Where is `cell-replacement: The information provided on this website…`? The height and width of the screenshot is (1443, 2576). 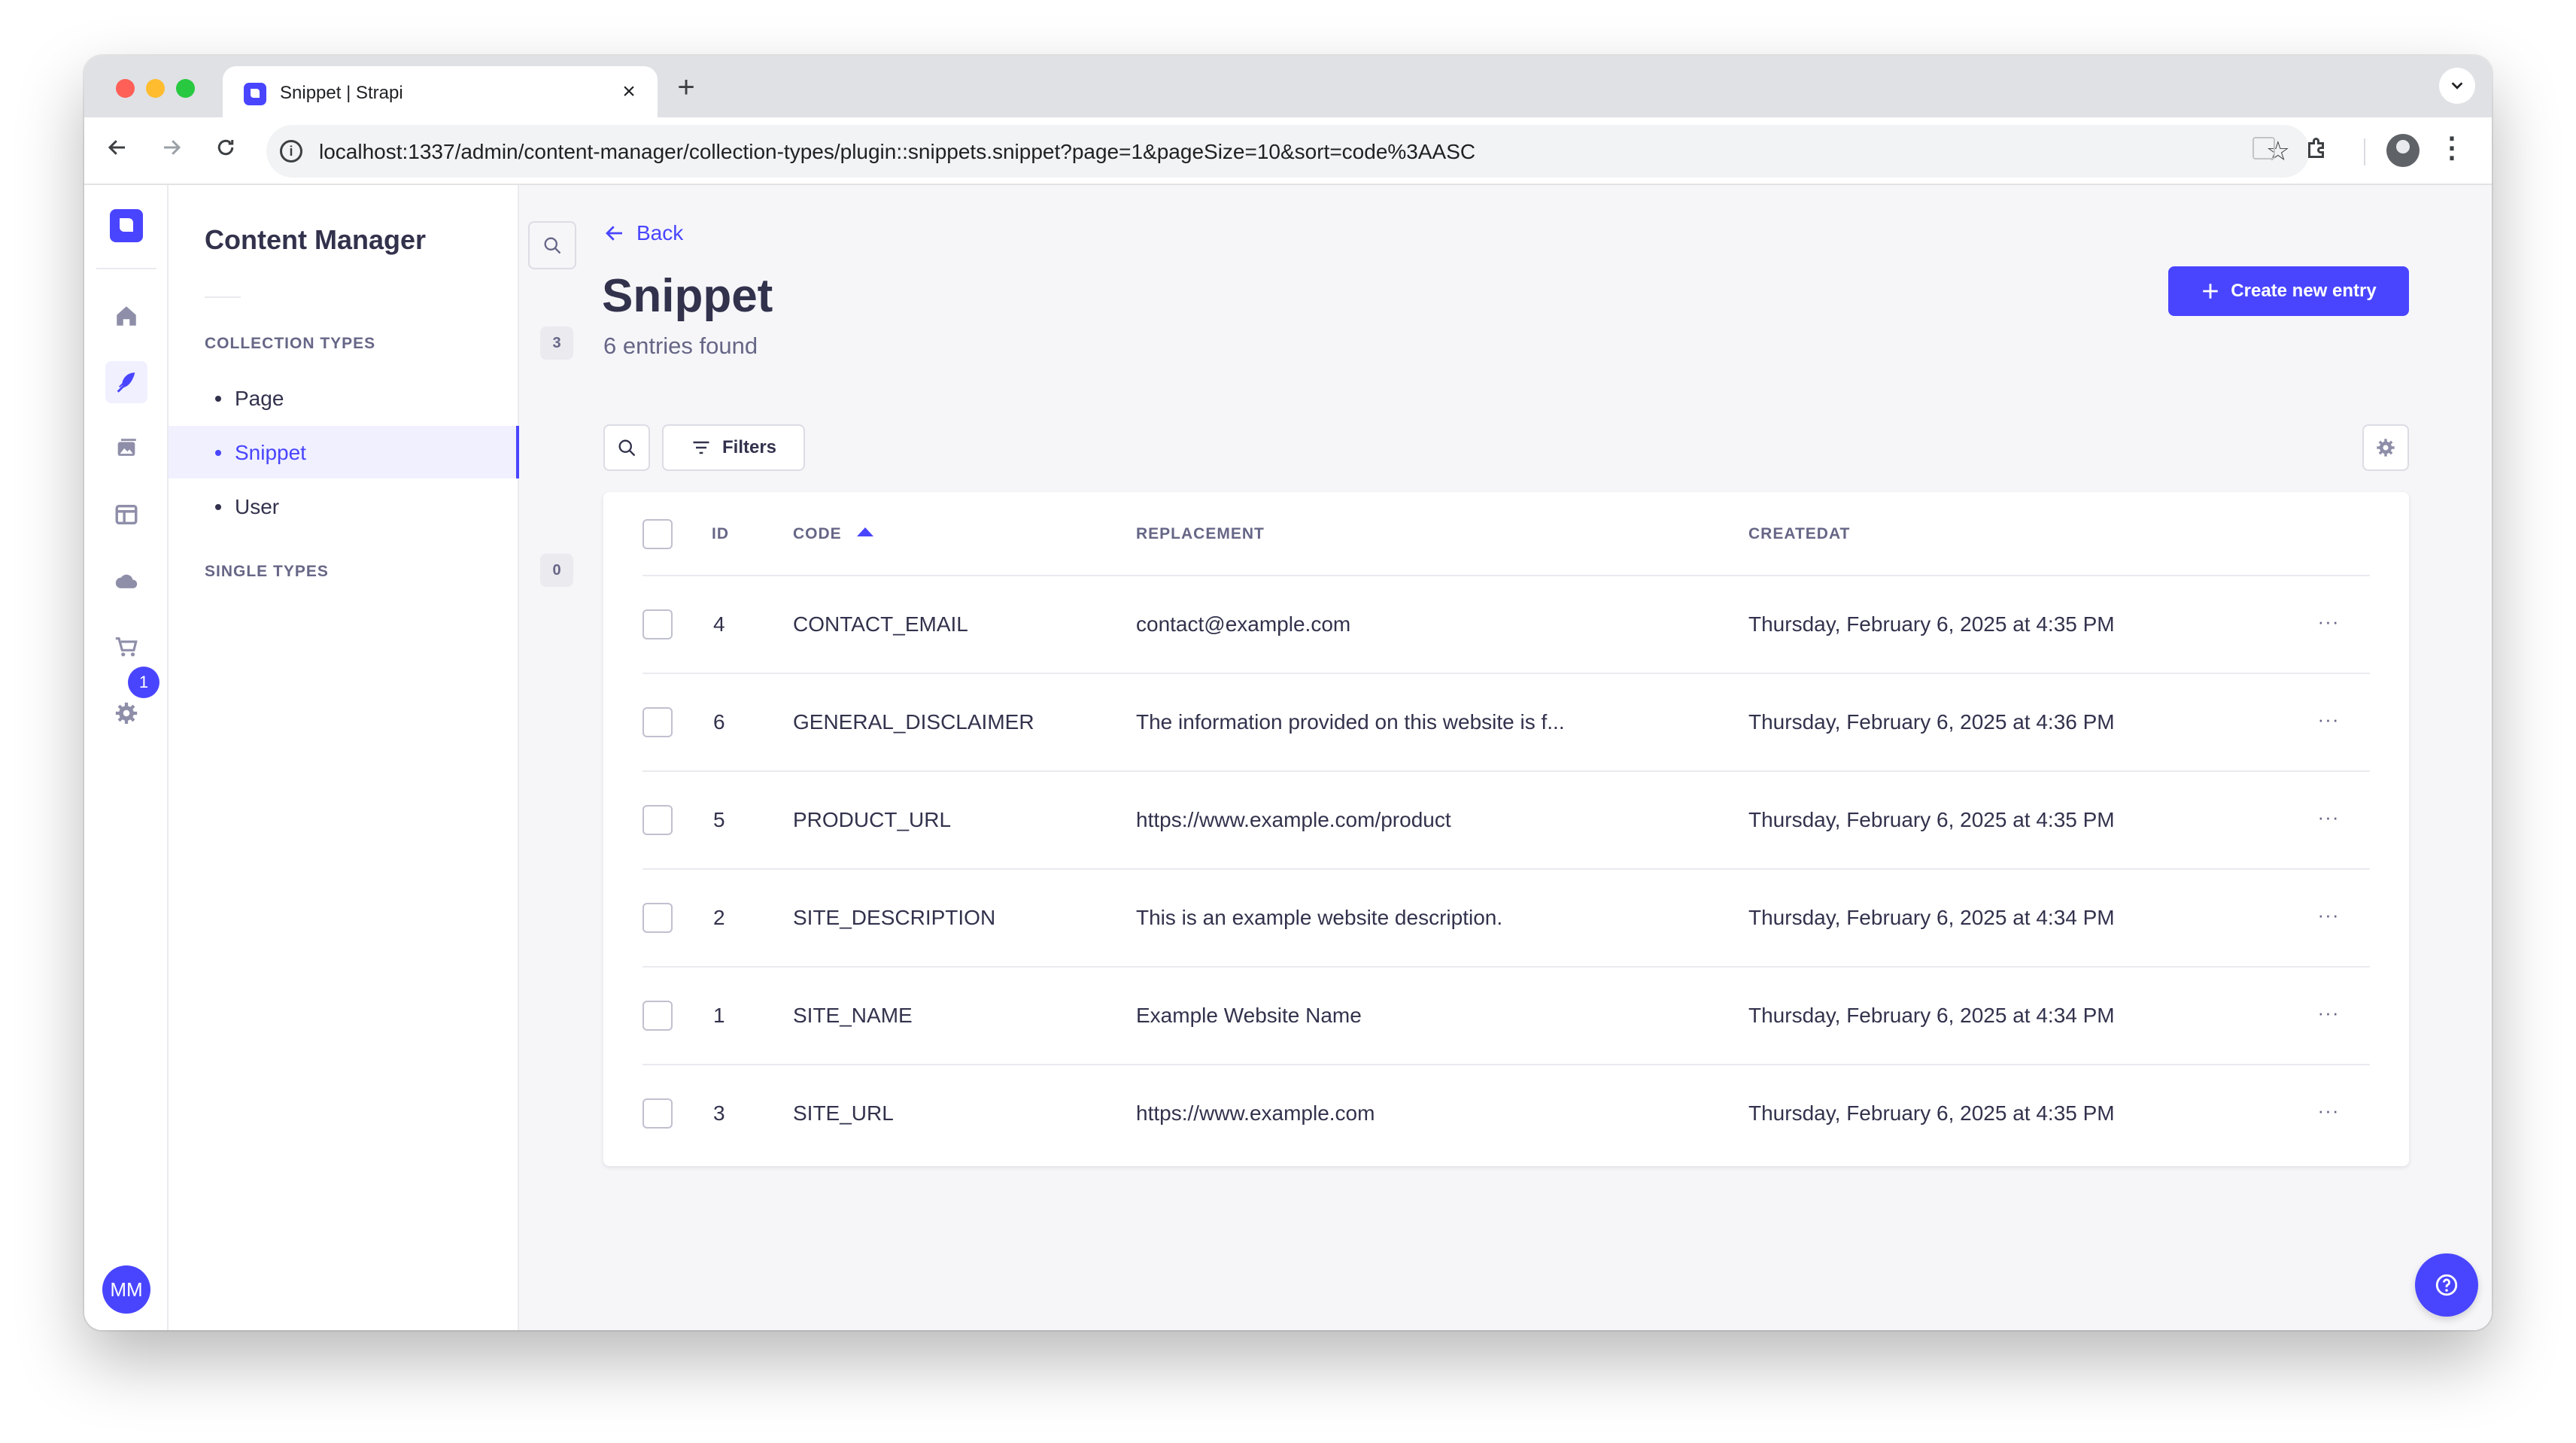
cell-replacement: The information provided on this website… is located at coordinates (1351, 722).